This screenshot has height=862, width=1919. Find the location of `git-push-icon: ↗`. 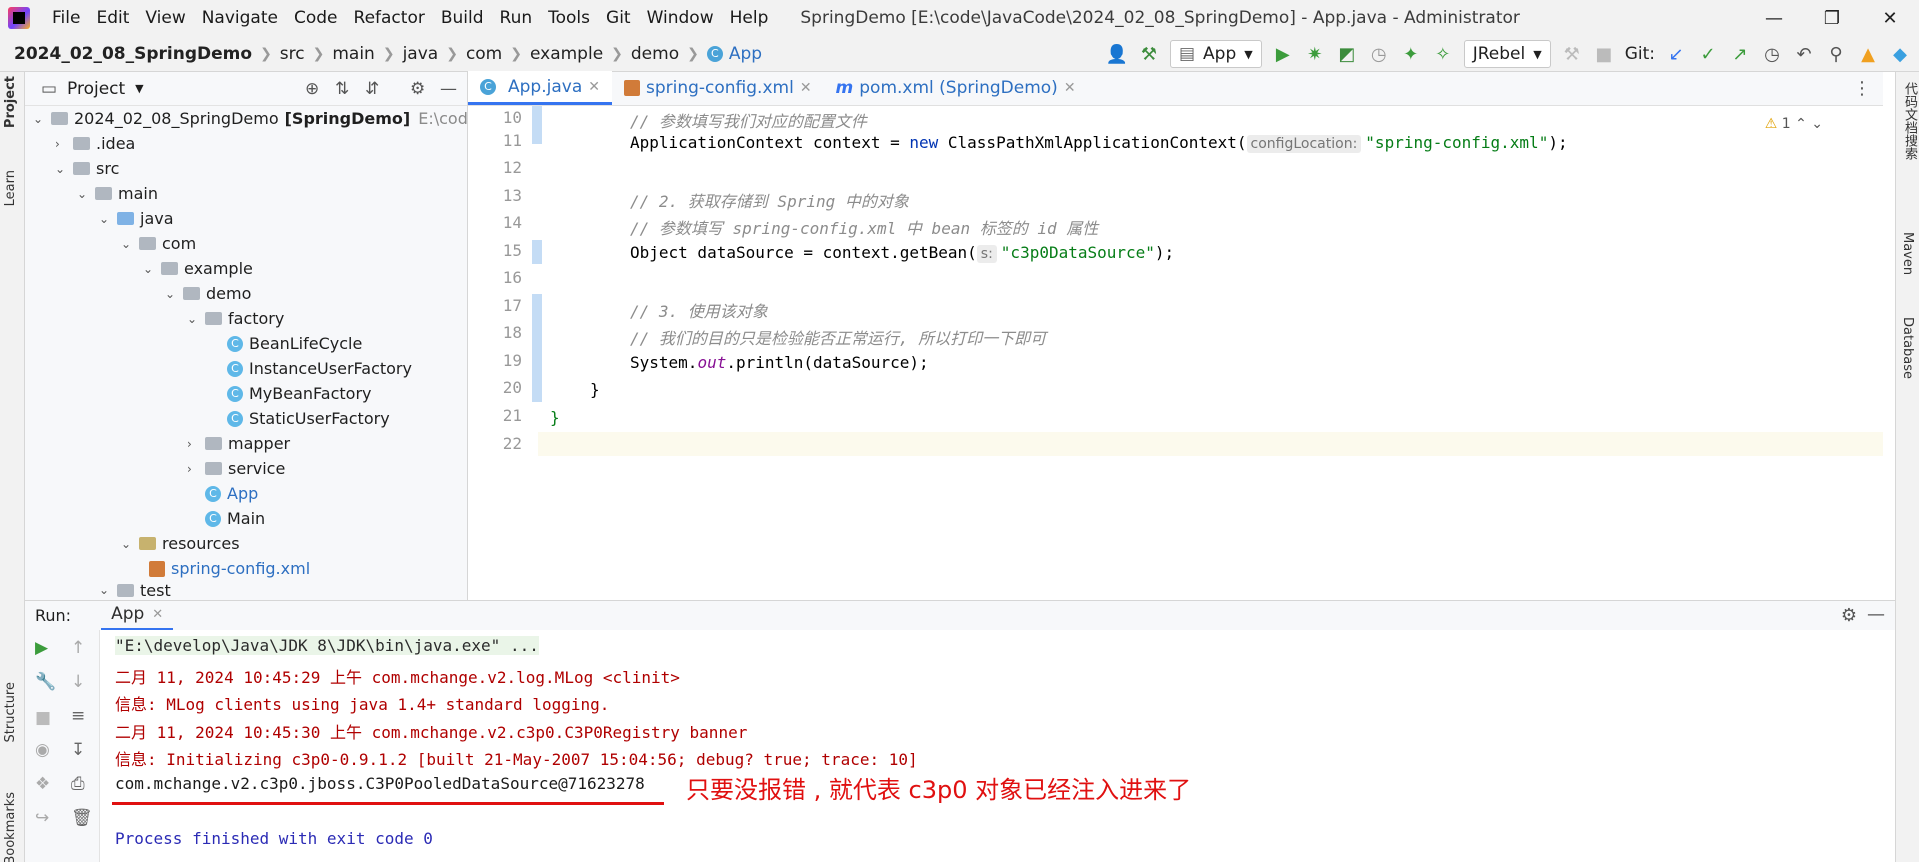

git-push-icon: ↗ is located at coordinates (1740, 54).